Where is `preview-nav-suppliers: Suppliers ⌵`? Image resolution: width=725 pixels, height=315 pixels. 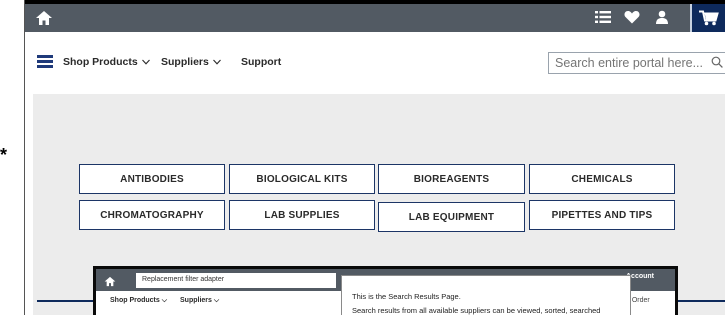 preview-nav-suppliers: Suppliers ⌵ is located at coordinates (200, 300).